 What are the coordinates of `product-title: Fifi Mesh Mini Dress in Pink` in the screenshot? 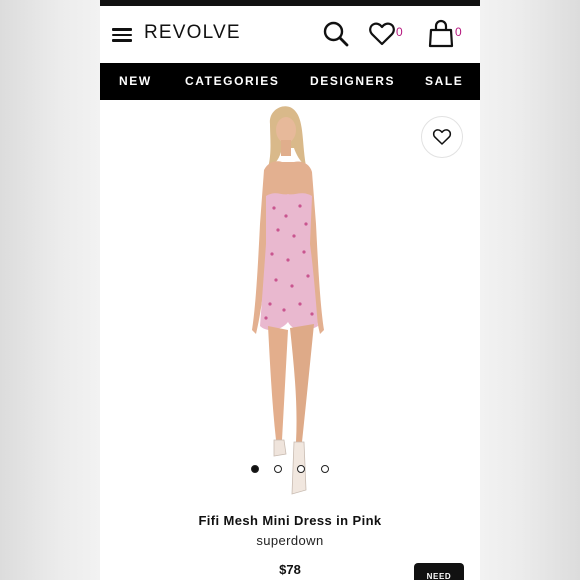 It's located at (290, 520).